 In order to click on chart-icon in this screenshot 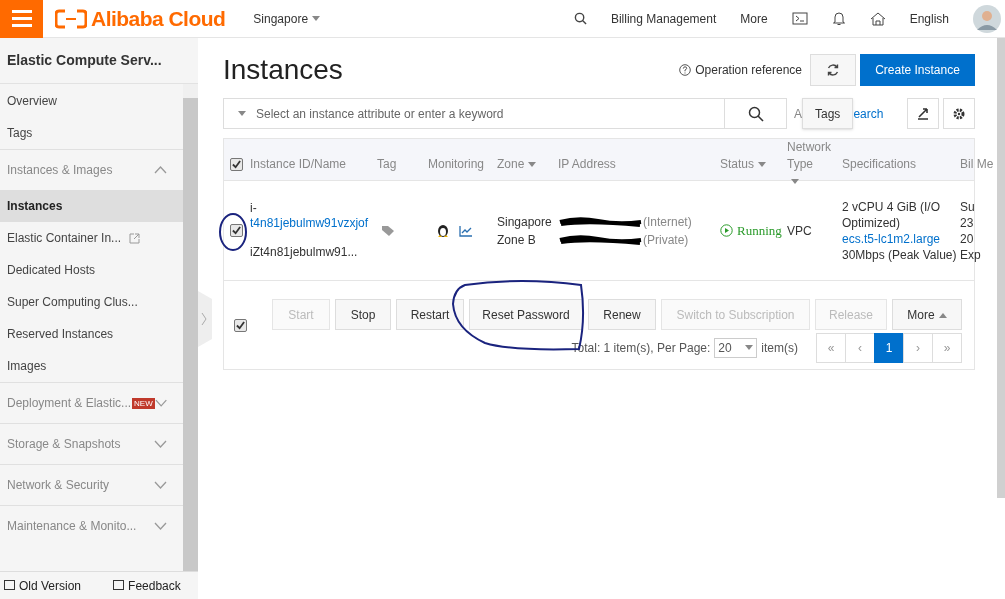, I will do `click(466, 230)`.